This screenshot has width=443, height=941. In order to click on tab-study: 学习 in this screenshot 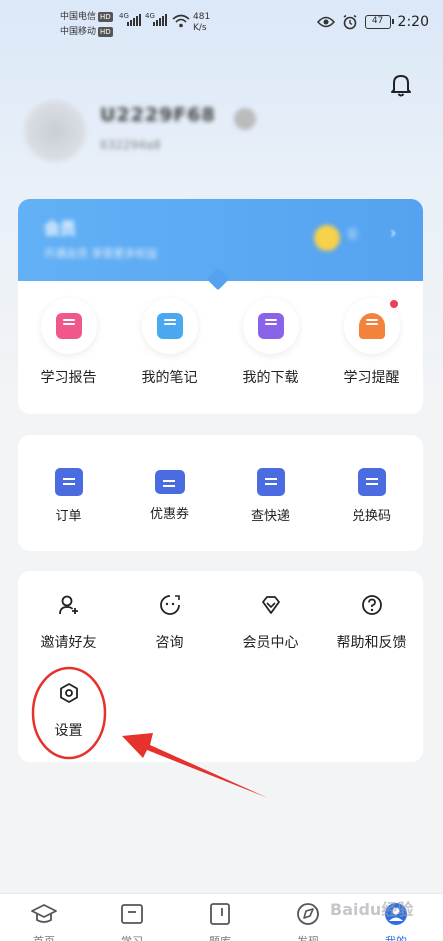, I will do `click(132, 921)`.